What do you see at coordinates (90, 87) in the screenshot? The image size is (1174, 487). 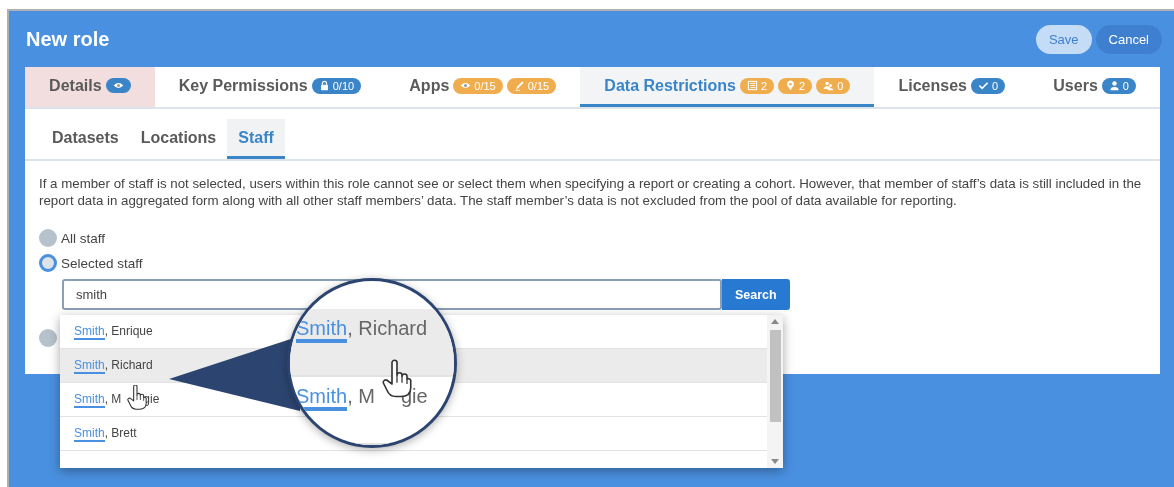 I see `tab: Details` at bounding box center [90, 87].